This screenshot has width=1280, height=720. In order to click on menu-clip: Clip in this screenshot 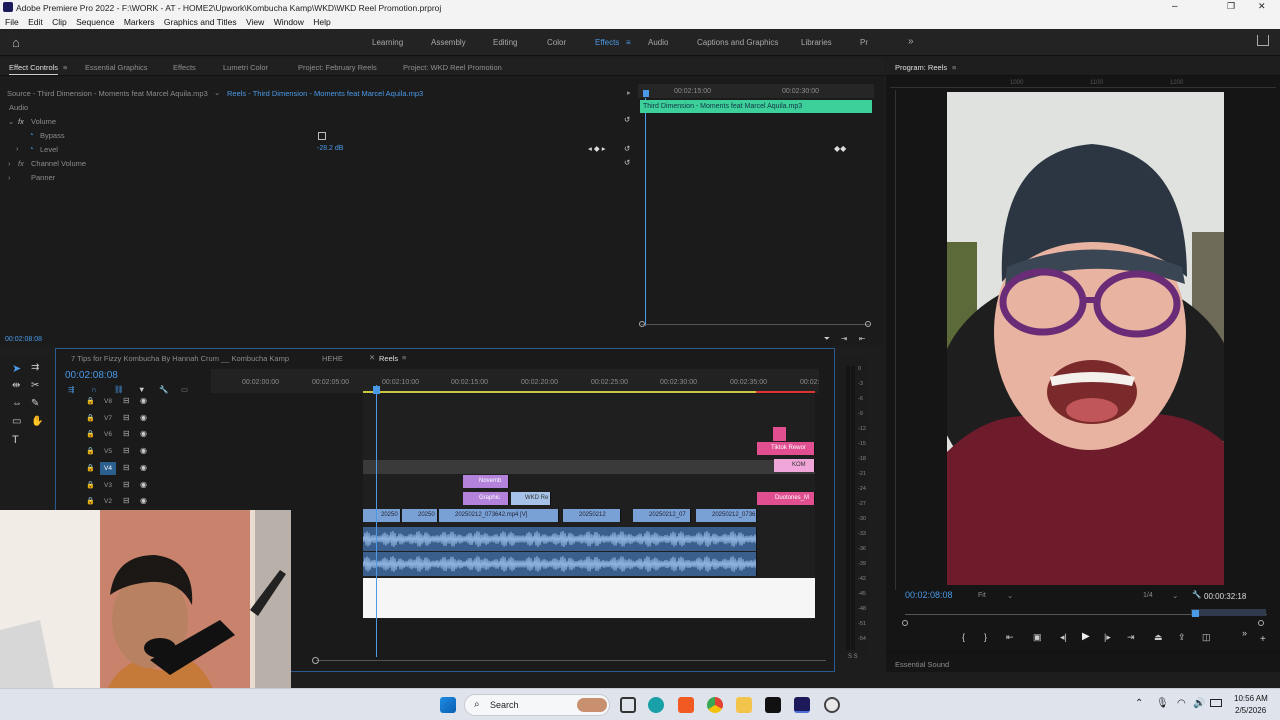, I will do `click(59, 22)`.